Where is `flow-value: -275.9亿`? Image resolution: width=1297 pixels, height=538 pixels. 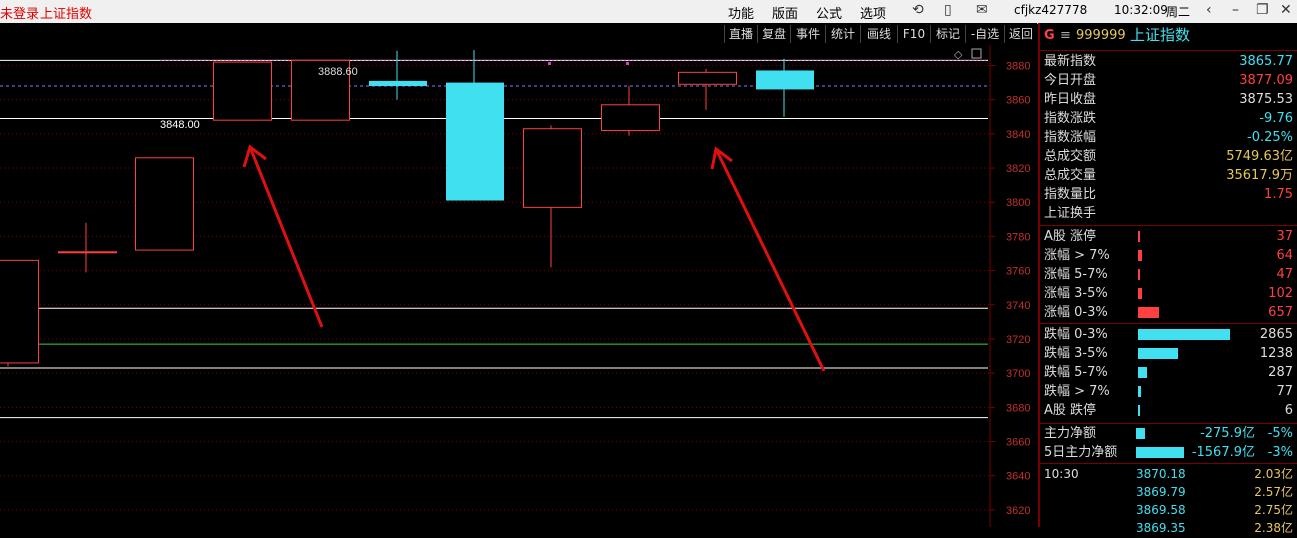 flow-value: -275.9亿 is located at coordinates (1227, 433).